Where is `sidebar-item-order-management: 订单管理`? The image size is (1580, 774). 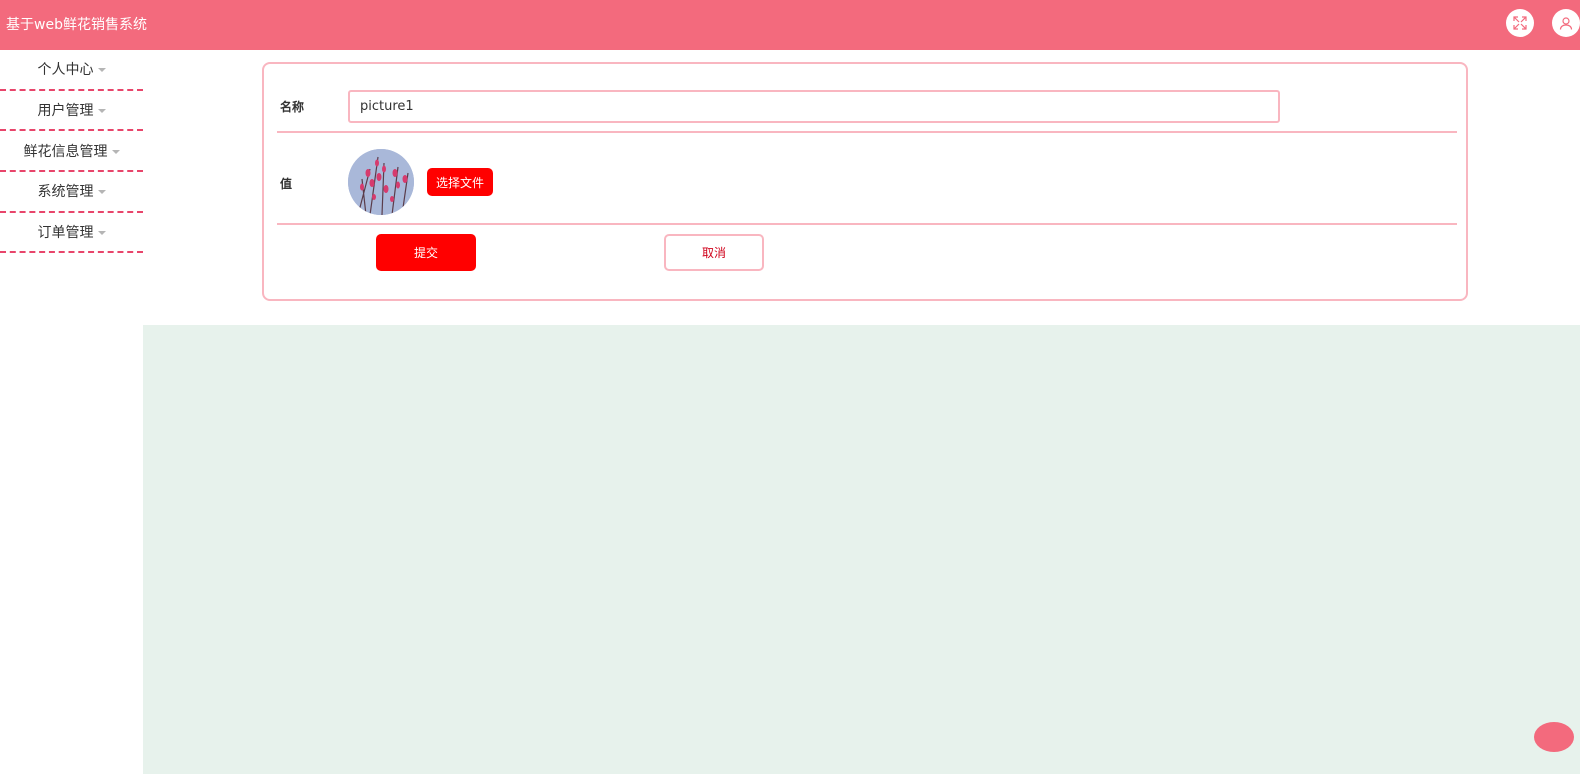 sidebar-item-order-management: 订单管理 is located at coordinates (71, 233).